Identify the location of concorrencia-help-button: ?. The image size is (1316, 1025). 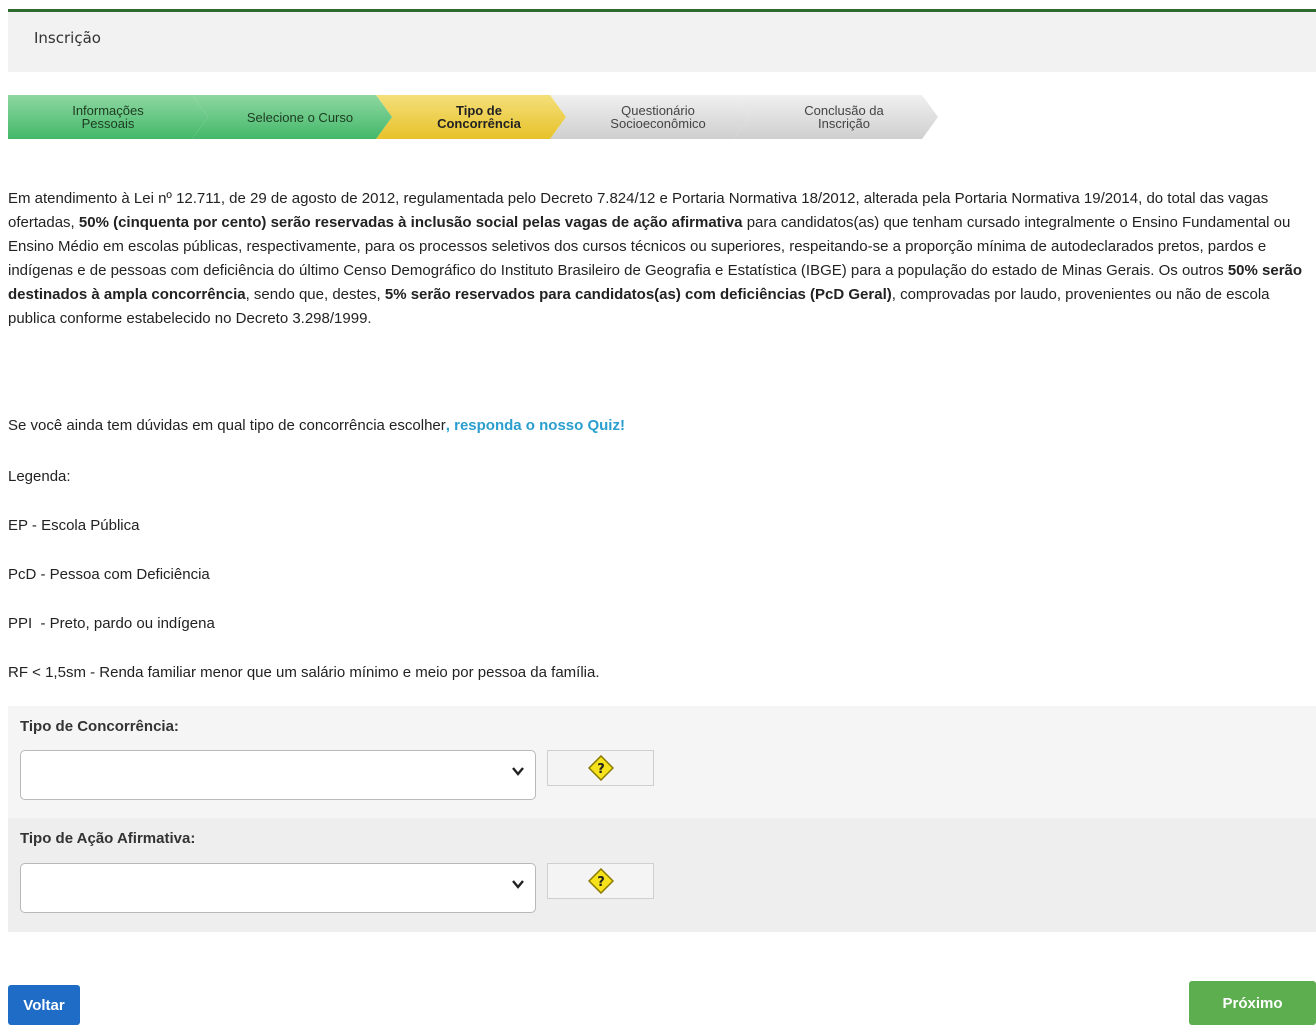
(600, 768).